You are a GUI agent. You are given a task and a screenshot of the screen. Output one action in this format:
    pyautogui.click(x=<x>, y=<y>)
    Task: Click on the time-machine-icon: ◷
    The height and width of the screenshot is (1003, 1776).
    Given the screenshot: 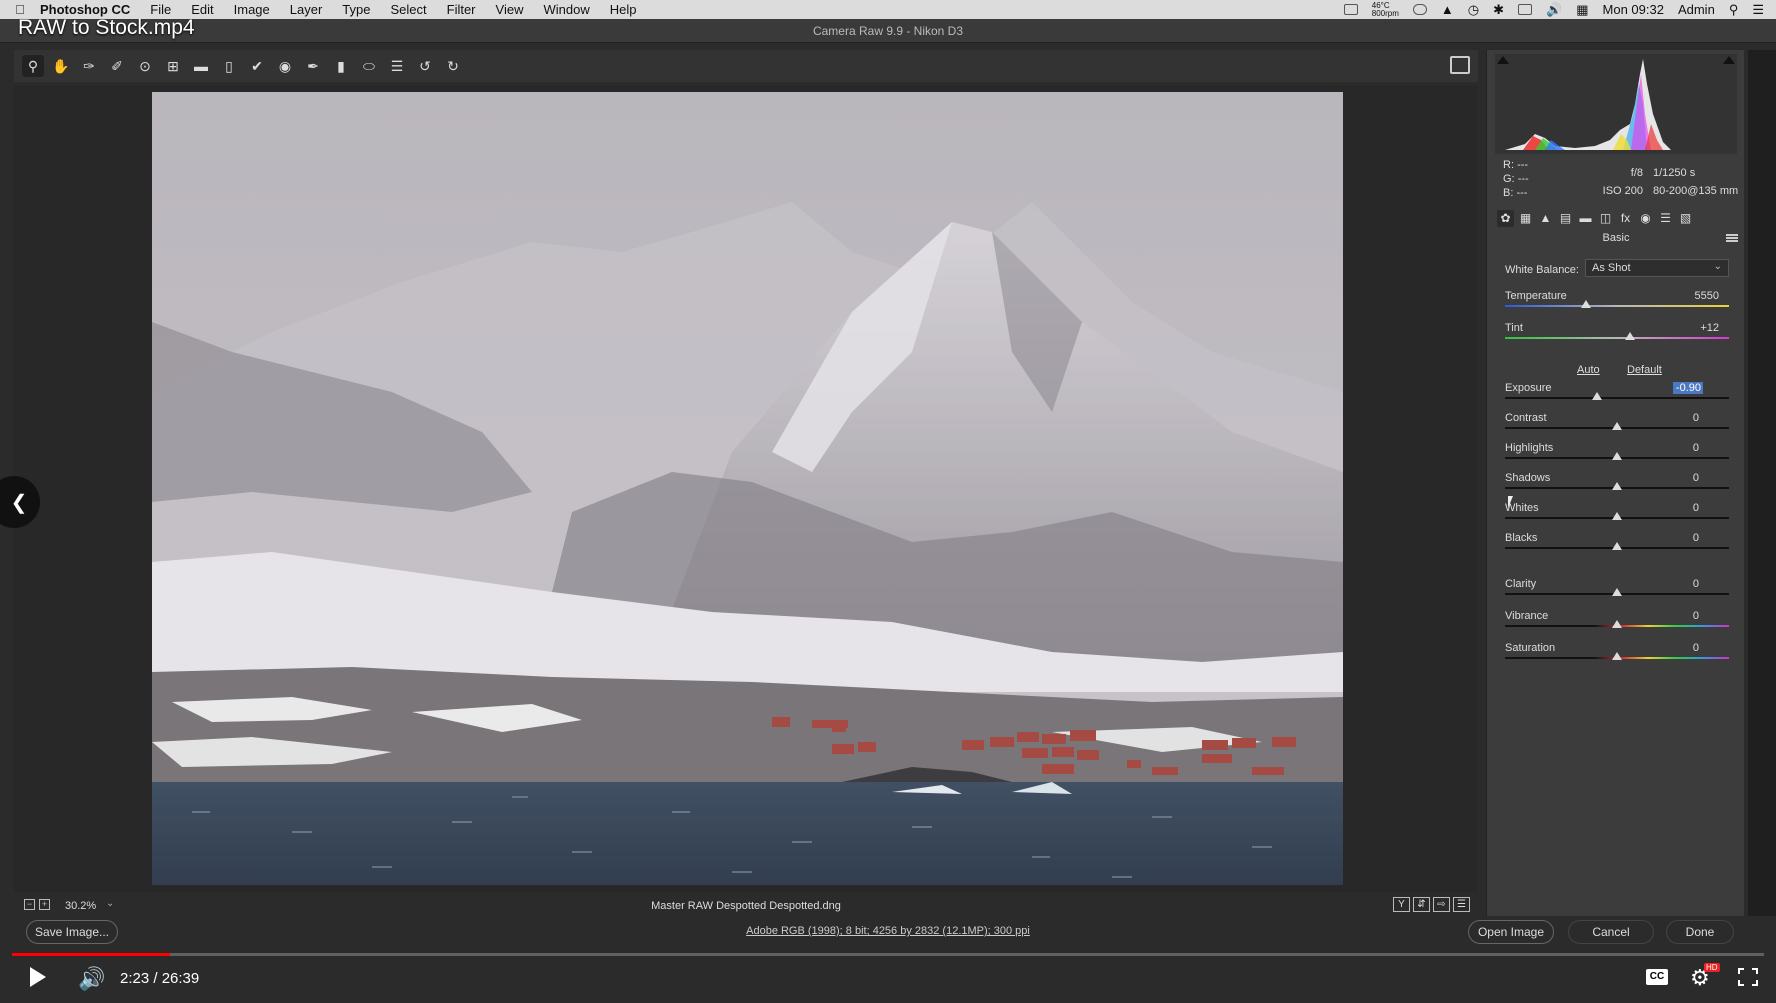 What is the action you would take?
    pyautogui.click(x=1473, y=10)
    